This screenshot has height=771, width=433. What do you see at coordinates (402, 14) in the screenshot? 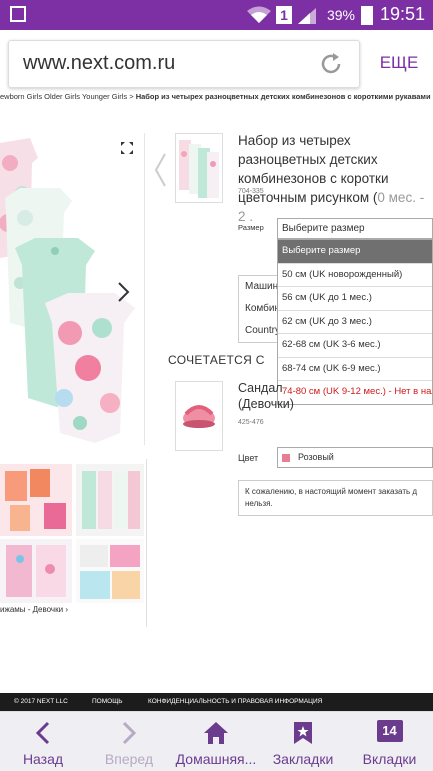
I see `clock: 19:51` at bounding box center [402, 14].